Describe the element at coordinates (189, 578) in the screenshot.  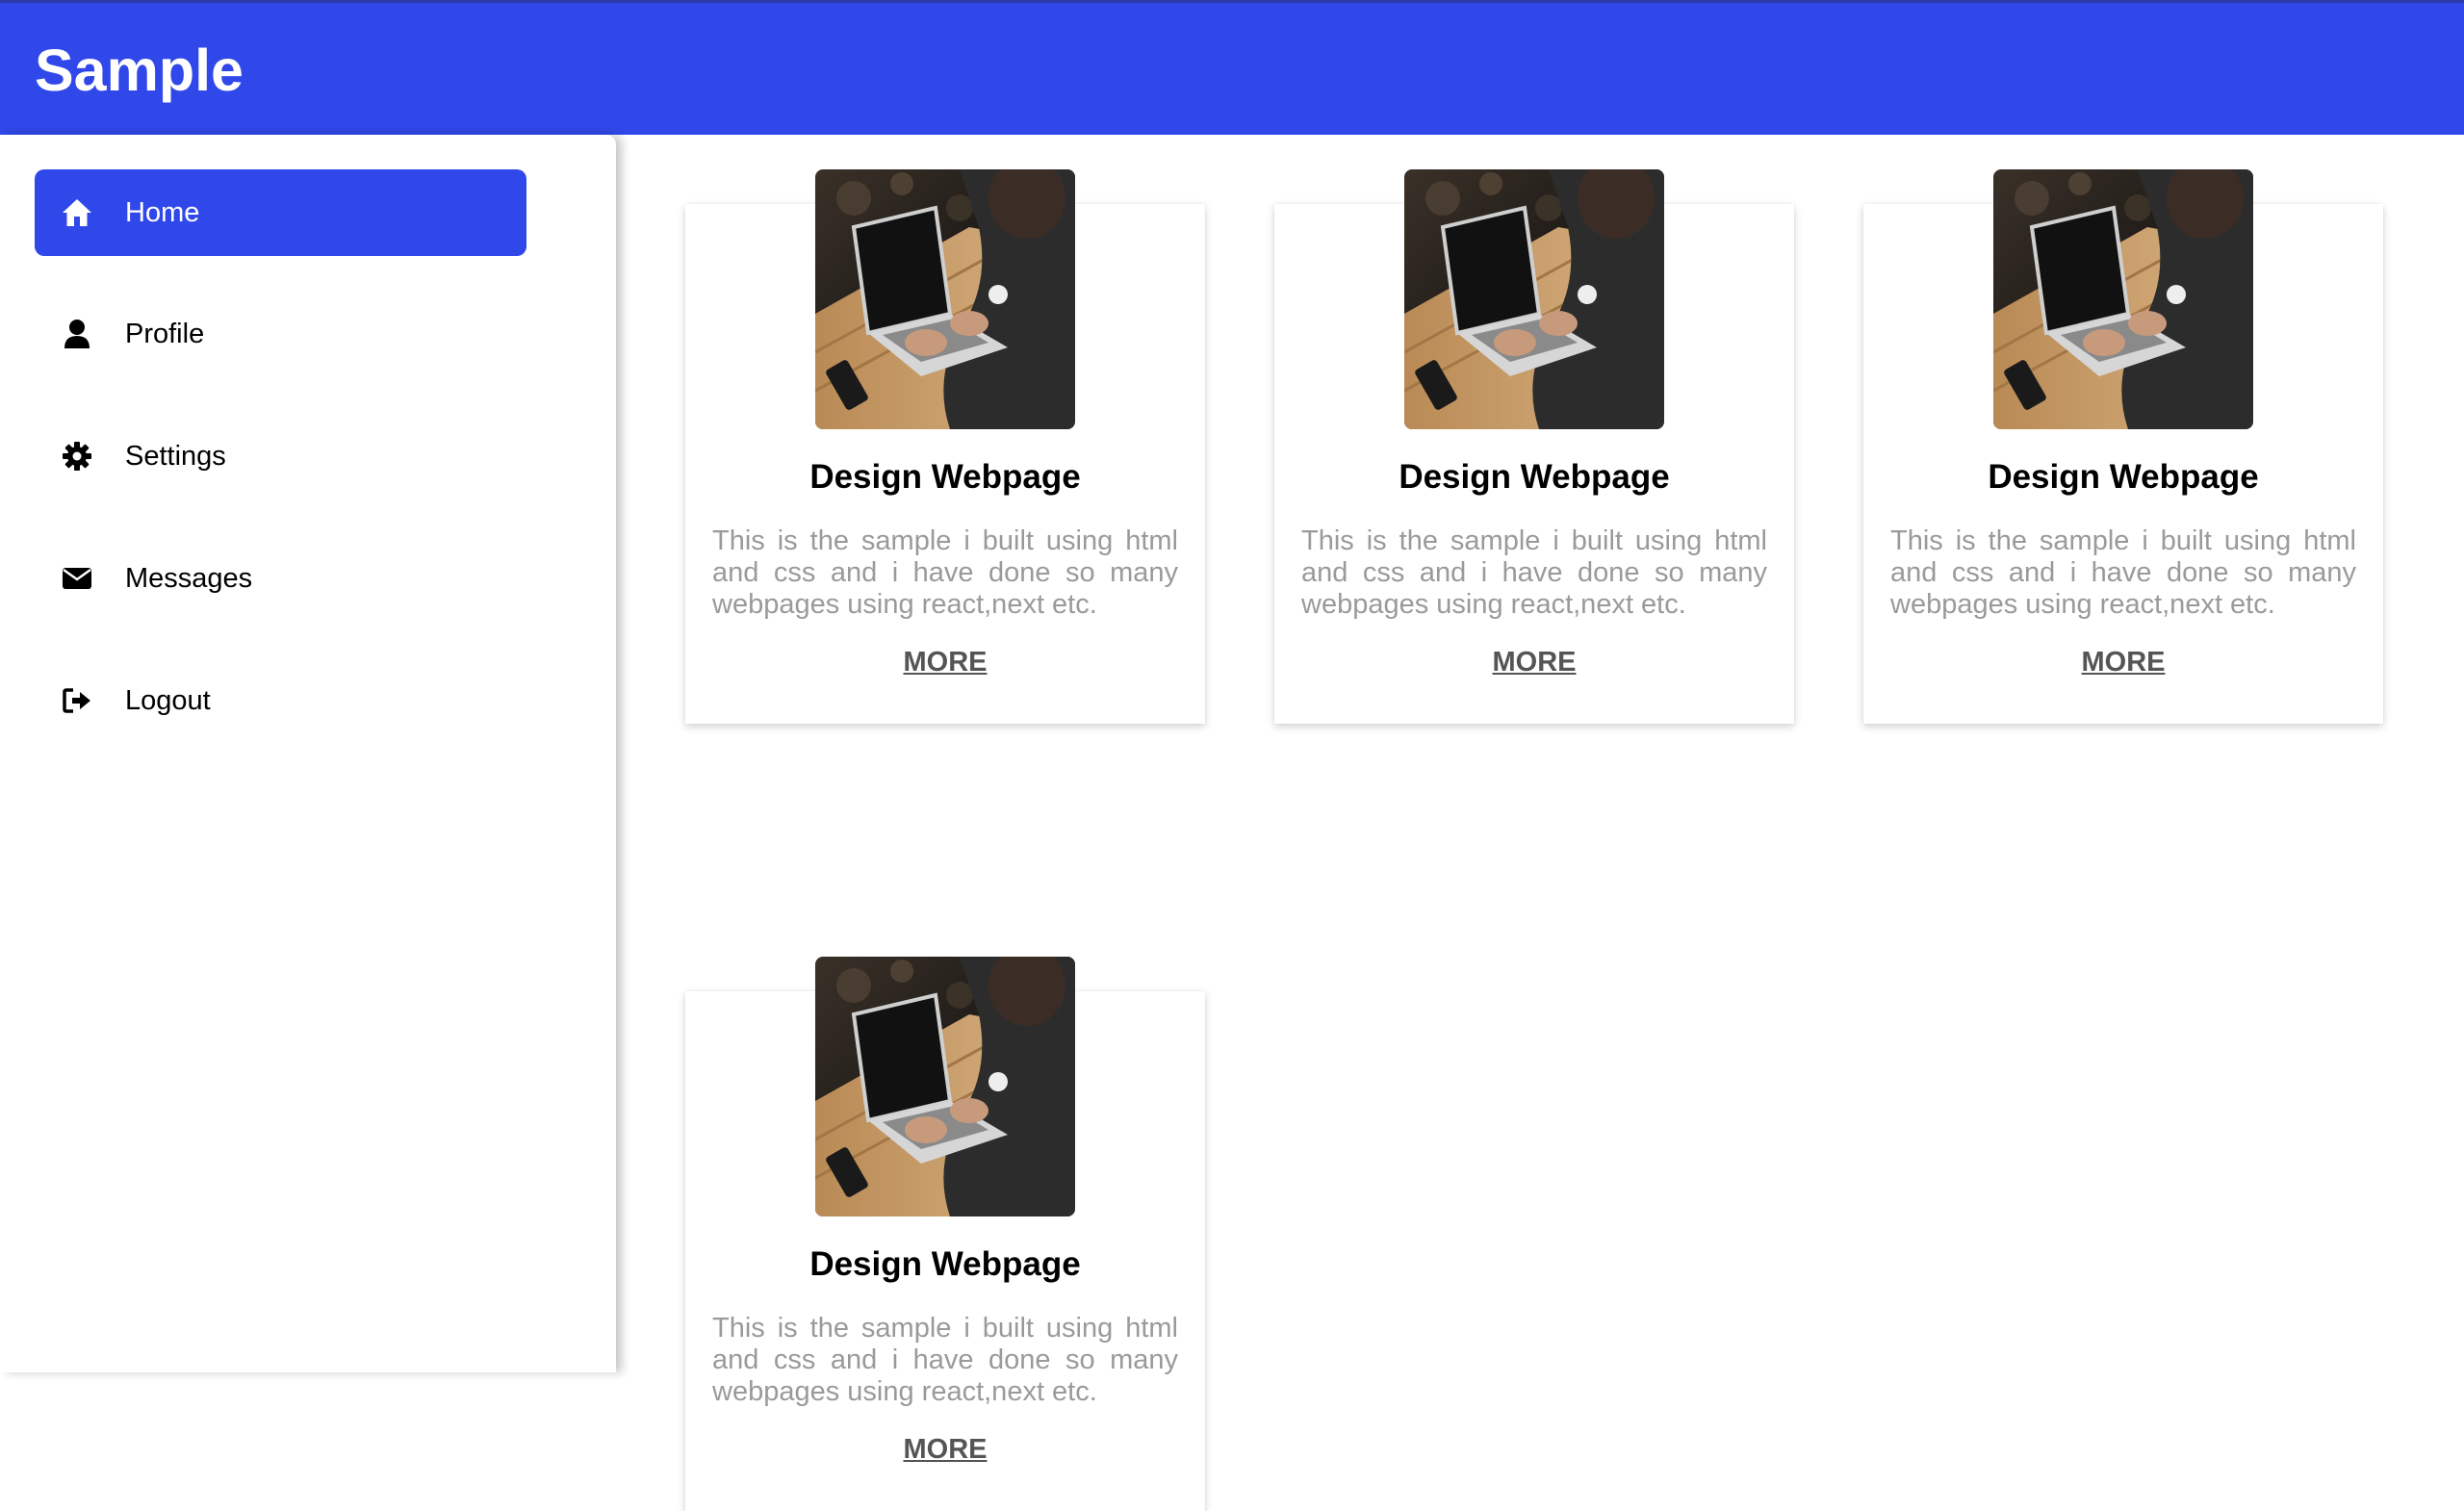
I see `sidebar-item-label: Messages` at that location.